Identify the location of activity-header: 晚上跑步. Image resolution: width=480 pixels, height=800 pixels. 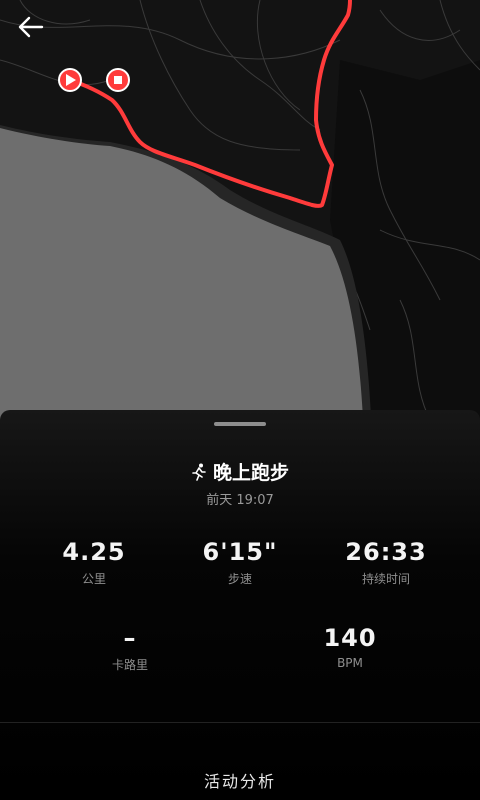
(240, 471).